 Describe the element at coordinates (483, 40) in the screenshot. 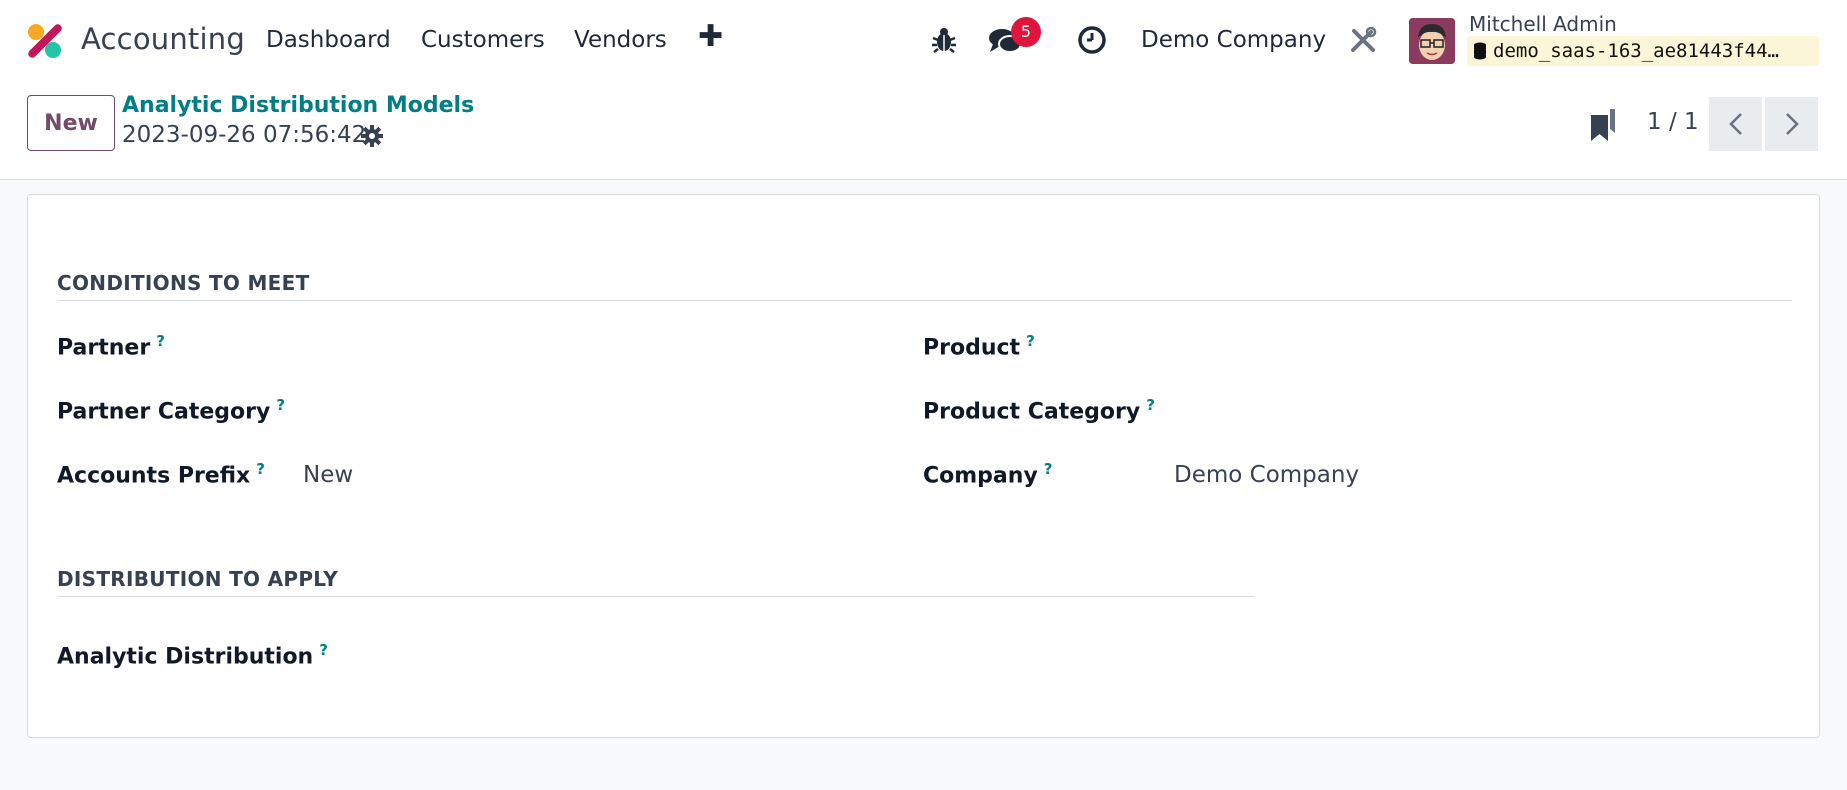

I see `menu-customers: Customers` at that location.